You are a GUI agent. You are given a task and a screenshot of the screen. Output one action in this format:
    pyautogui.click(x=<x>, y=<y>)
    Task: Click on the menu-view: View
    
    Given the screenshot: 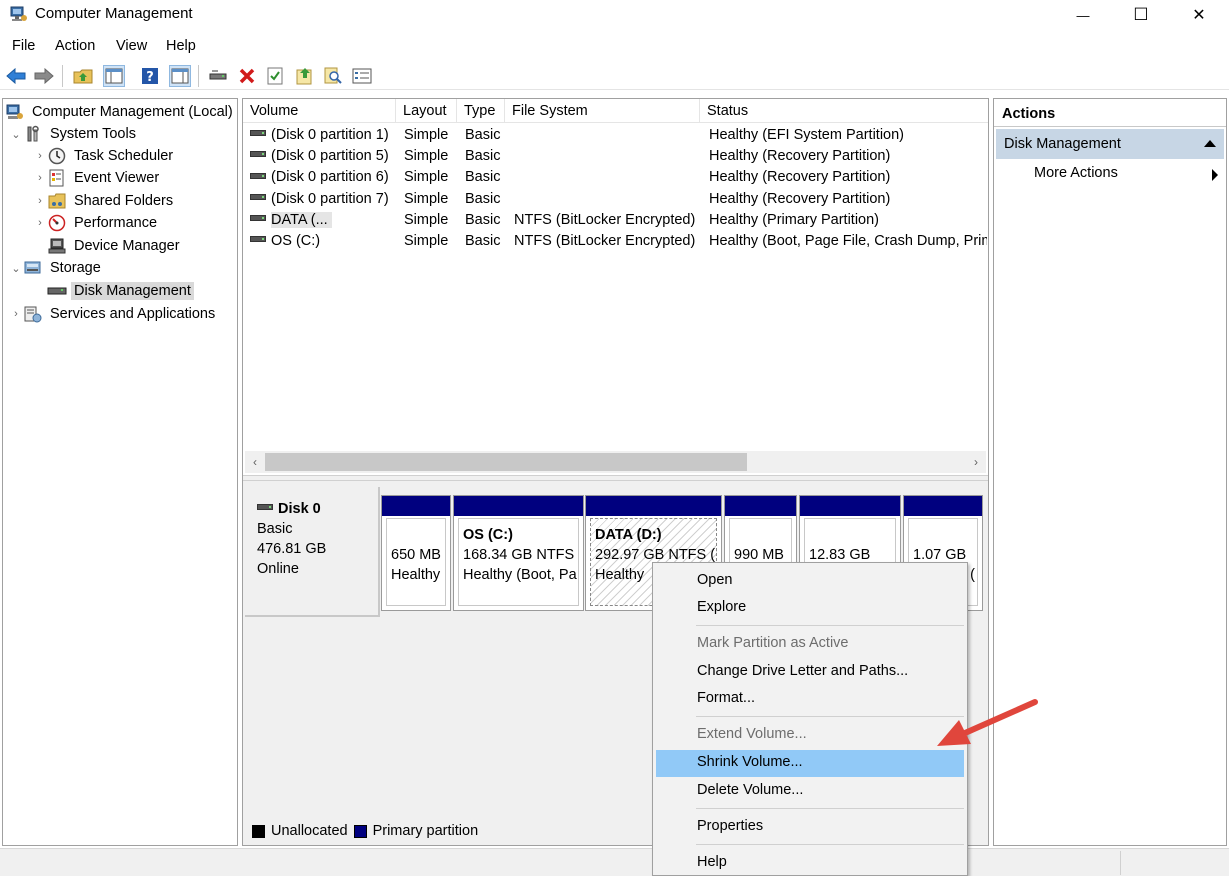 What is the action you would take?
    pyautogui.click(x=131, y=46)
    